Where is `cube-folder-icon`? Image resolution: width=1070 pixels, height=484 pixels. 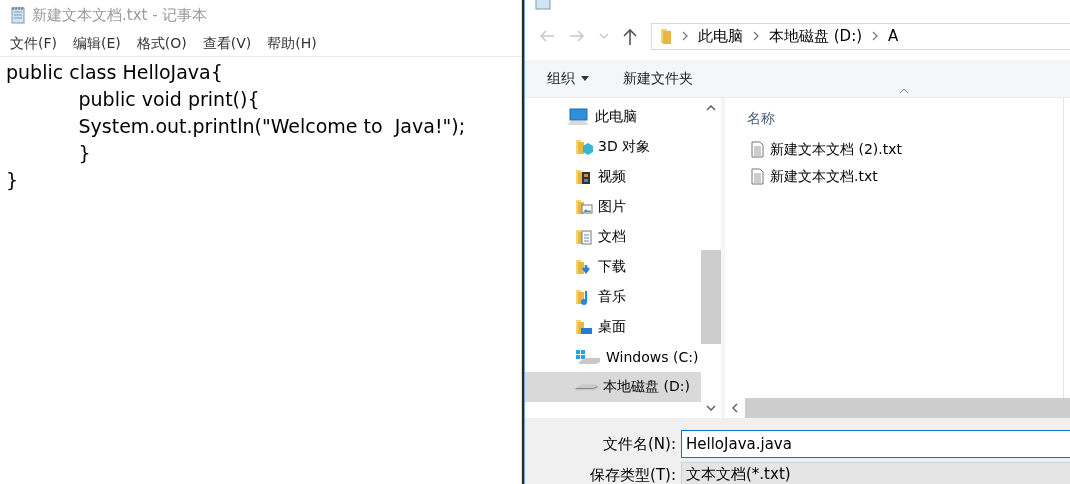
cube-folder-icon is located at coordinates (584, 147).